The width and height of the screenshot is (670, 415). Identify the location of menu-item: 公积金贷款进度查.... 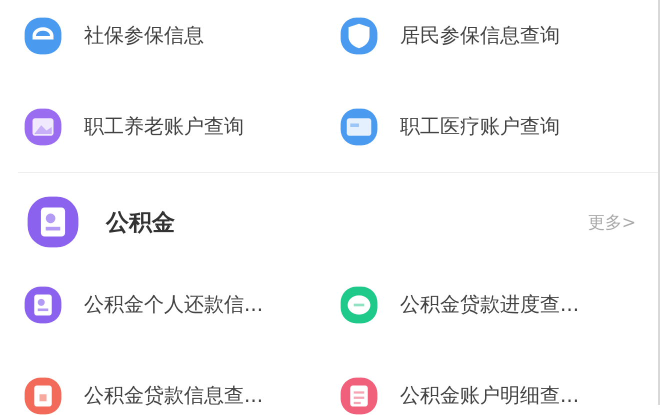
(498, 304).